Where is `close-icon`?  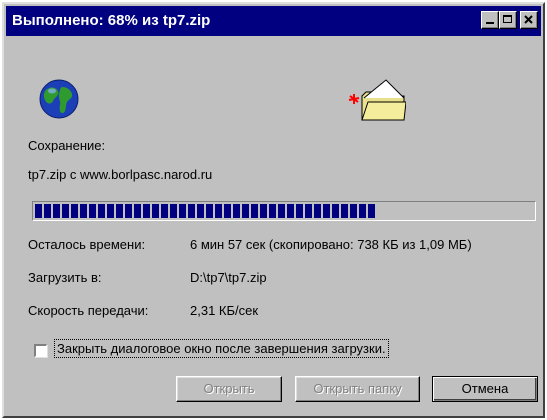 close-icon is located at coordinates (528, 19).